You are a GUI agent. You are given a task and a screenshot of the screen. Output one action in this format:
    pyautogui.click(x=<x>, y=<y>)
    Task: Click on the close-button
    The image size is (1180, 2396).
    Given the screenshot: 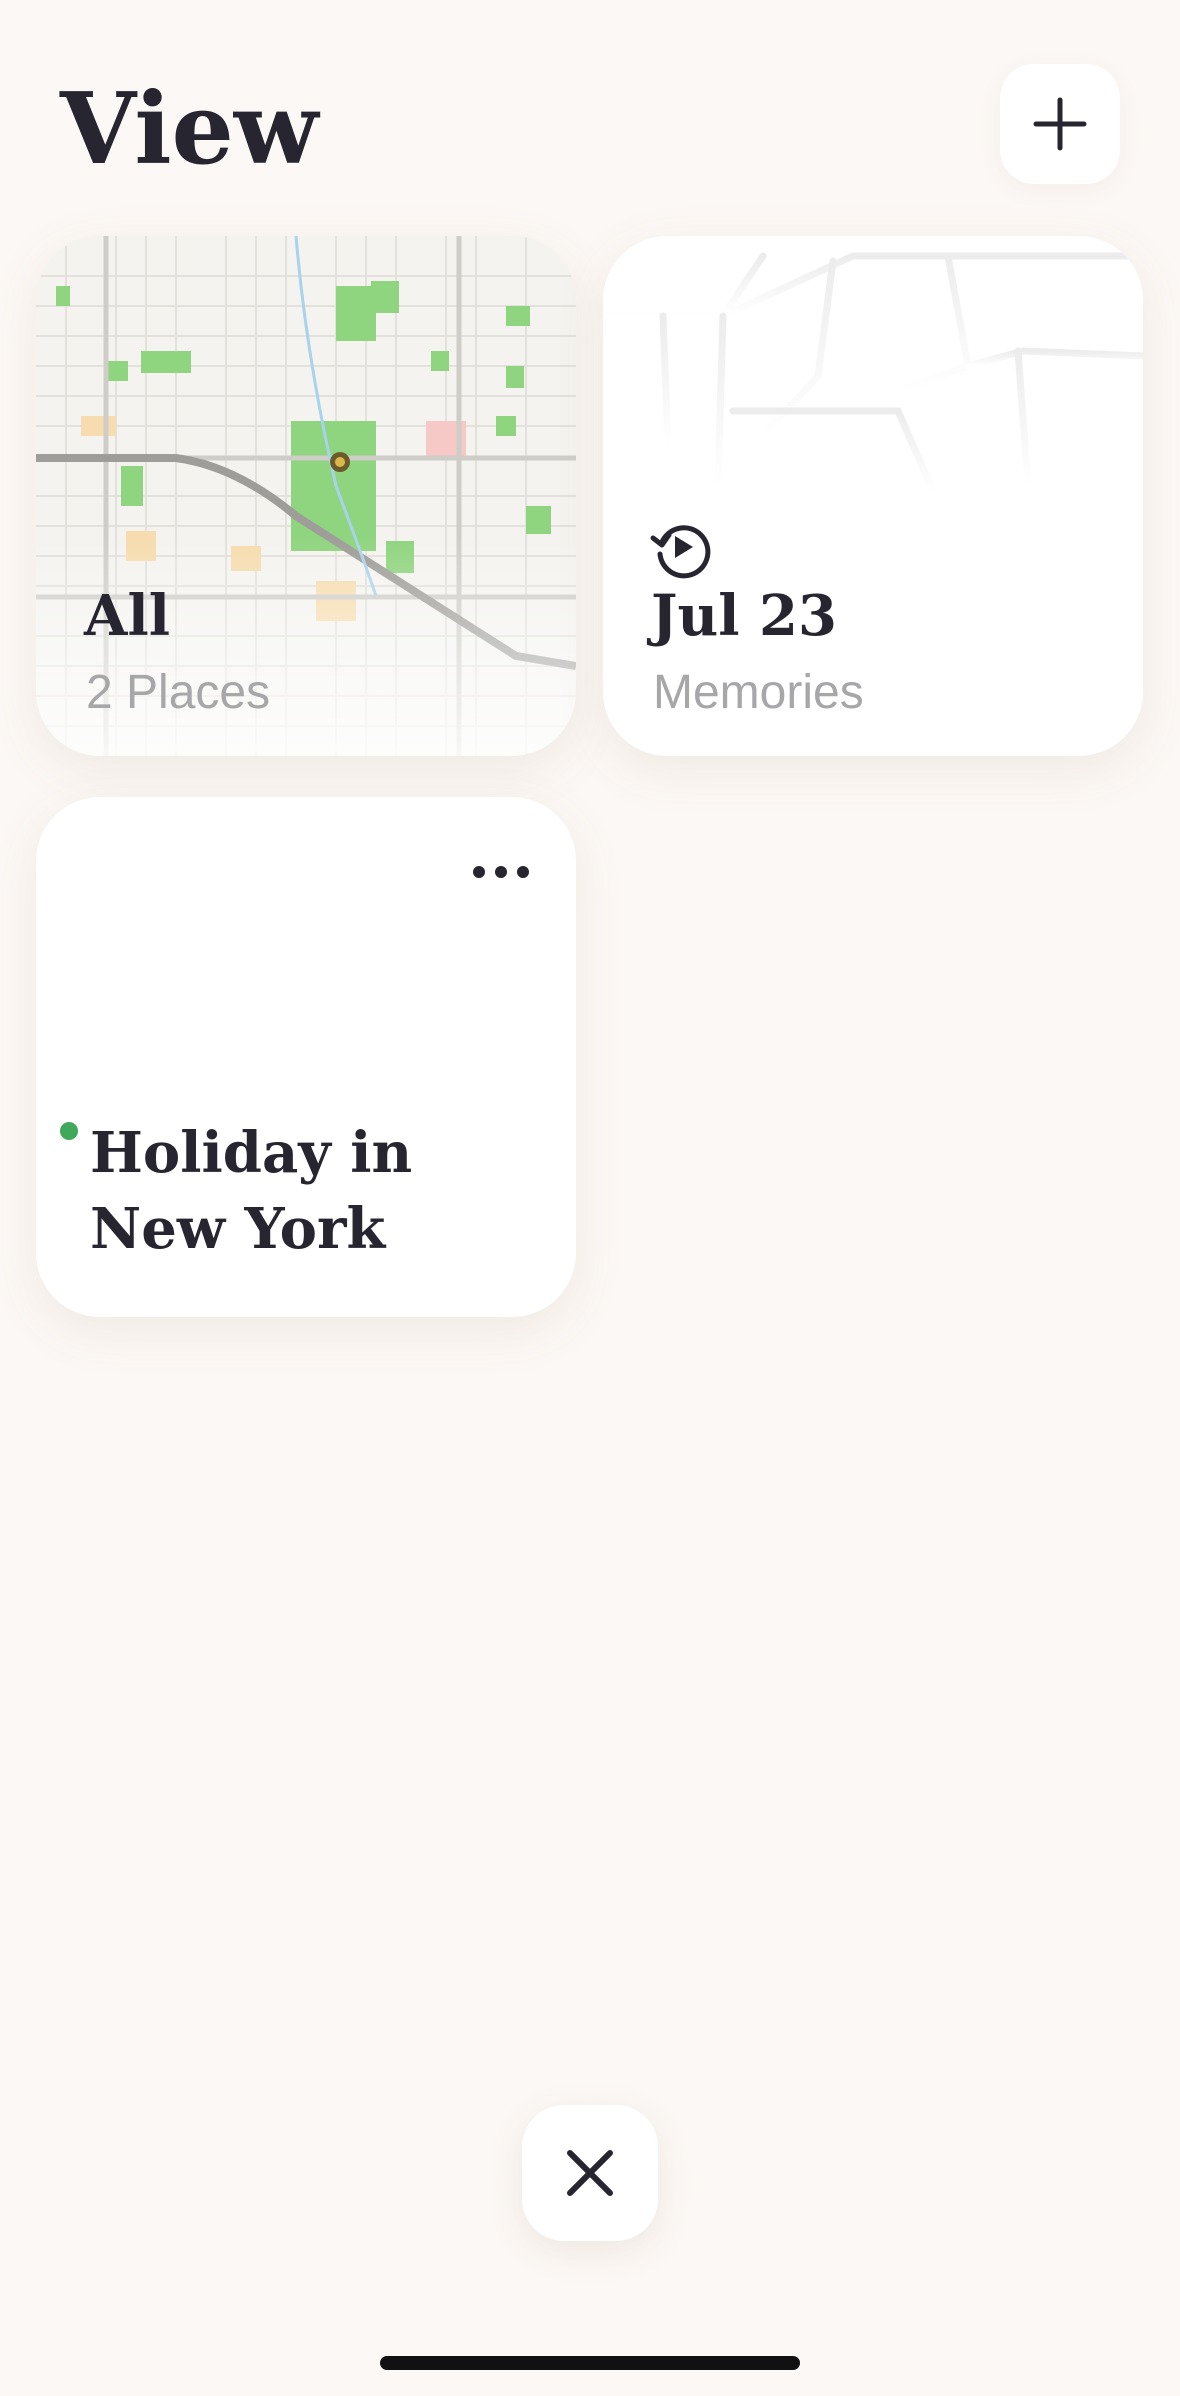 What is the action you would take?
    pyautogui.click(x=590, y=2173)
    